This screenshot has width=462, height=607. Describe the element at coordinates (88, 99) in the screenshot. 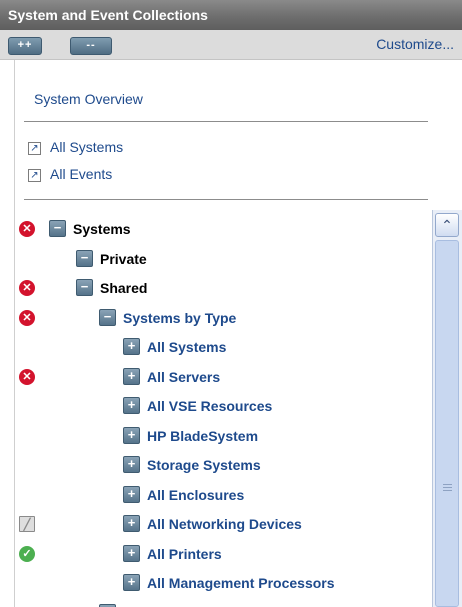

I see `system-overview-link: System Overview` at that location.